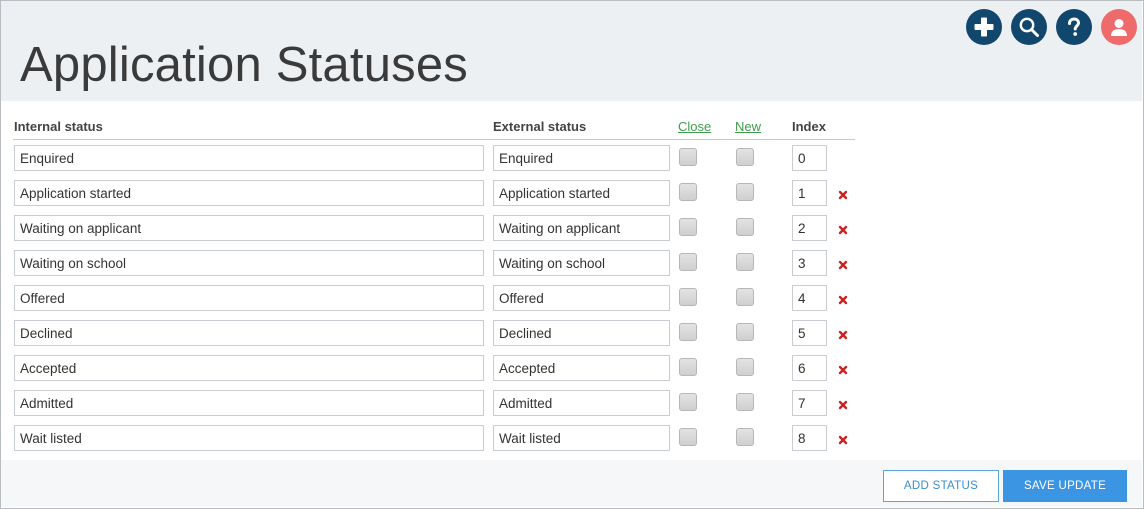 The width and height of the screenshot is (1144, 509). Describe the element at coordinates (434, 139) in the screenshot. I see `header-divider` at that location.